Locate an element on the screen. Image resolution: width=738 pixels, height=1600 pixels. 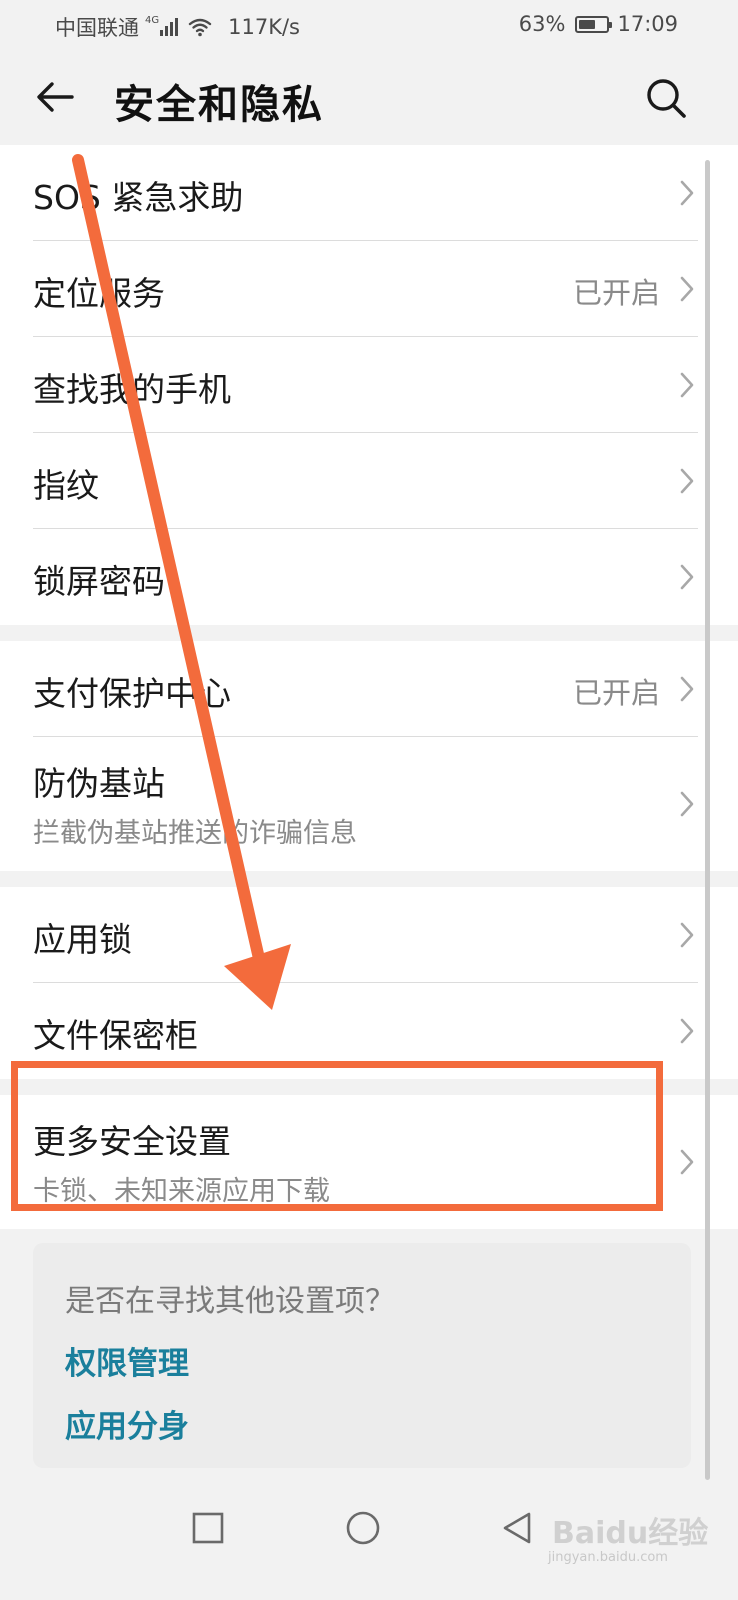
wifi-icon is located at coordinates (200, 27).